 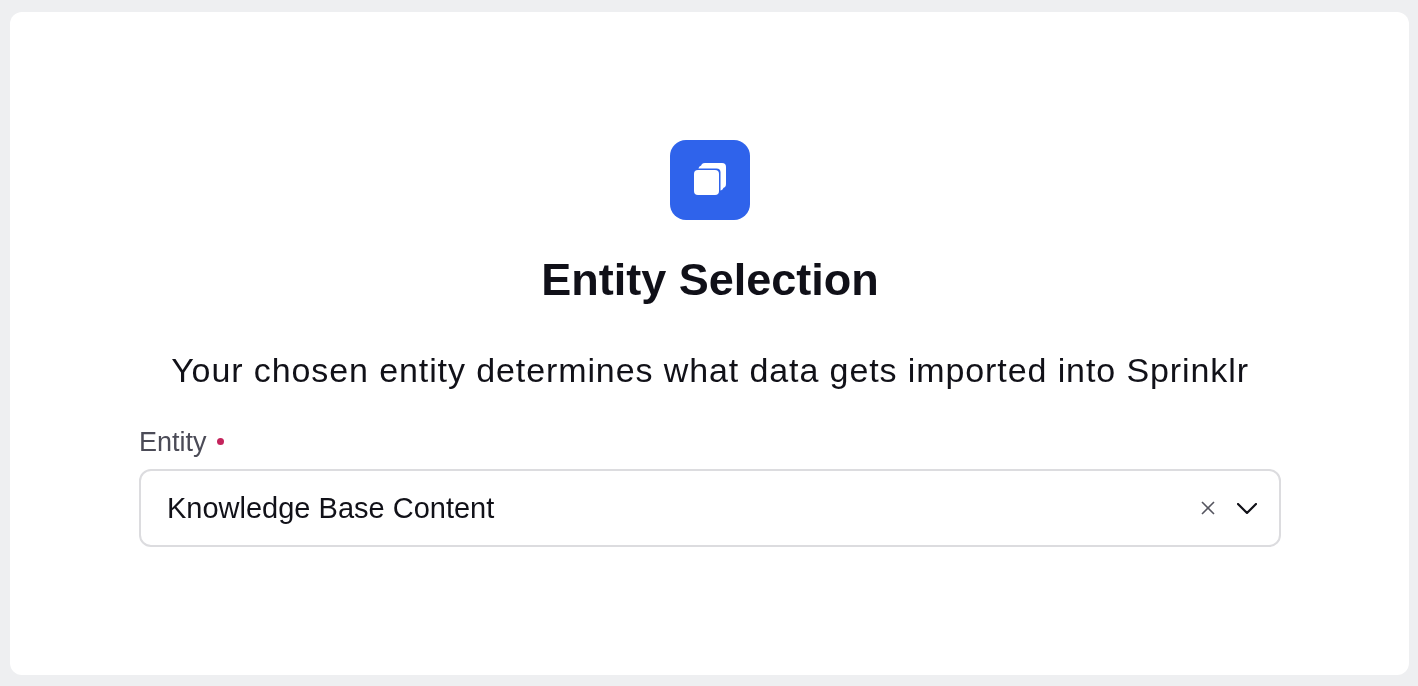 What do you see at coordinates (1247, 508) in the screenshot?
I see `chevron-down-icon` at bounding box center [1247, 508].